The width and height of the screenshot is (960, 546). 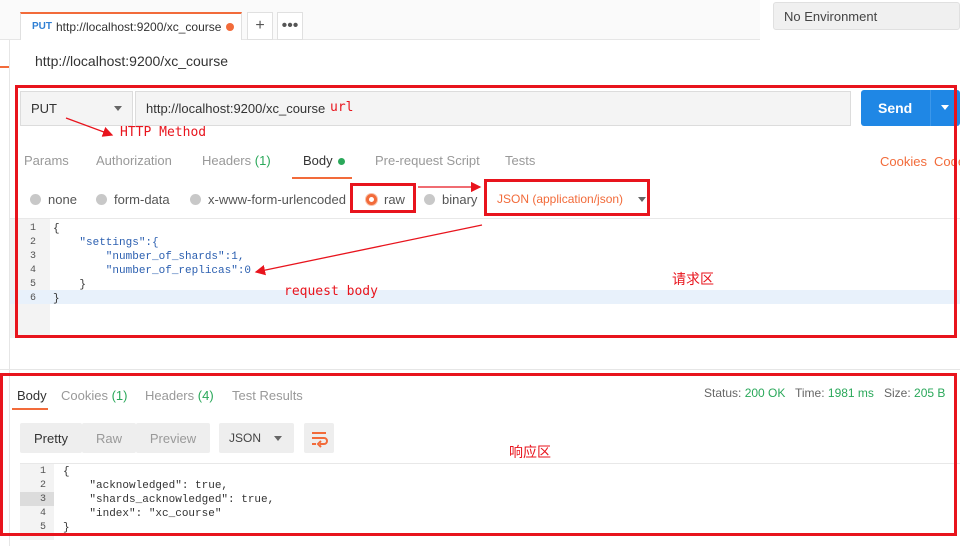 I want to click on request-body-arrow, so click(x=368, y=250).